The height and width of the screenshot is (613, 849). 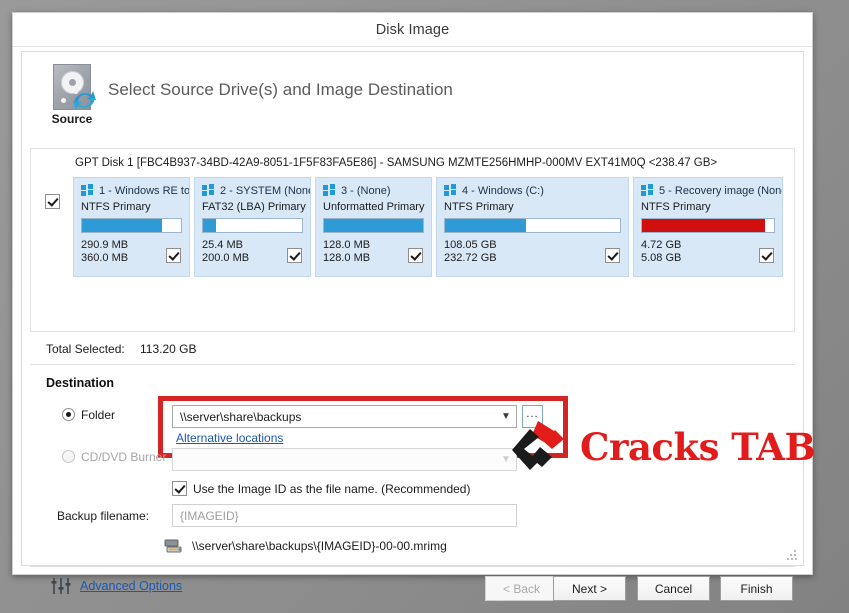 What do you see at coordinates (254, 207) in the screenshot?
I see `partition-filesystem: FAT32 (LBA) Primary` at bounding box center [254, 207].